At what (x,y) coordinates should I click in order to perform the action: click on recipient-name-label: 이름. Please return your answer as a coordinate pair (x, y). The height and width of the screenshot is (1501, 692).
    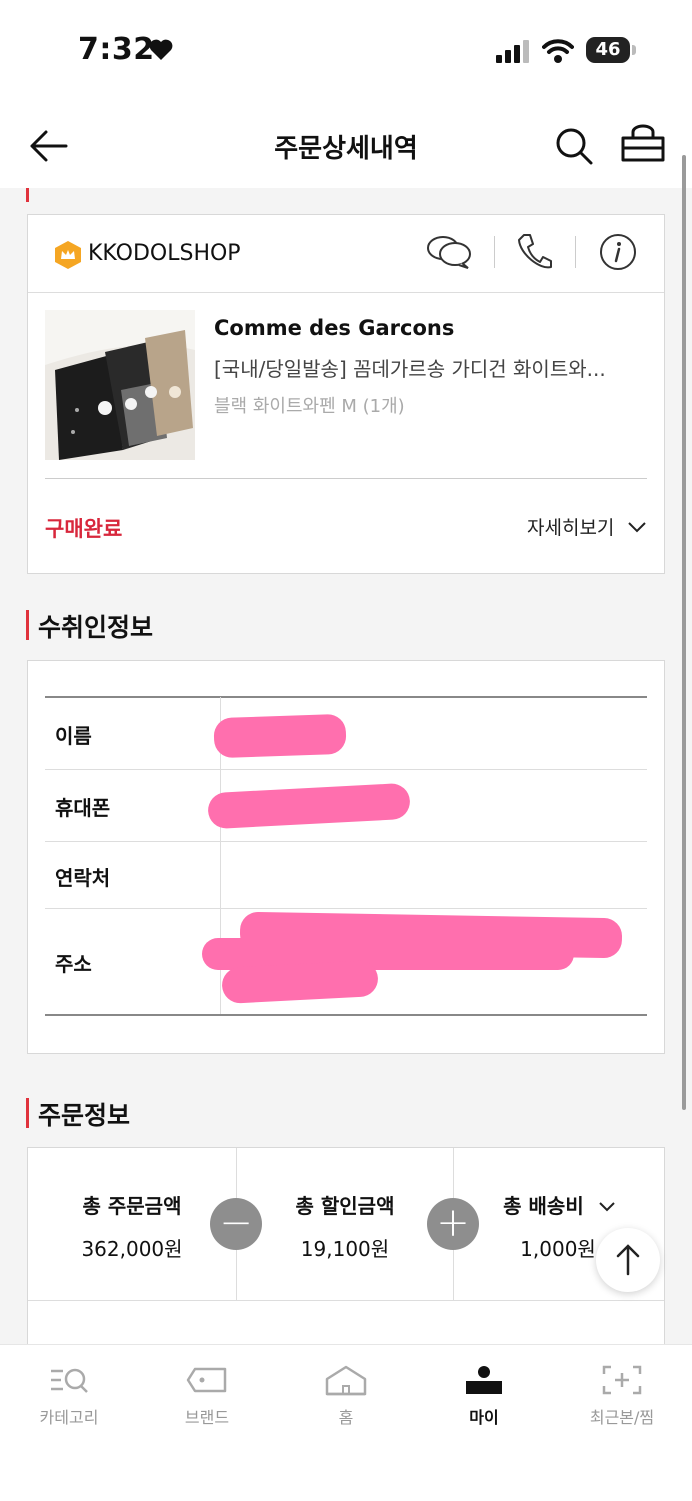
    Looking at the image, I should click on (73, 736).